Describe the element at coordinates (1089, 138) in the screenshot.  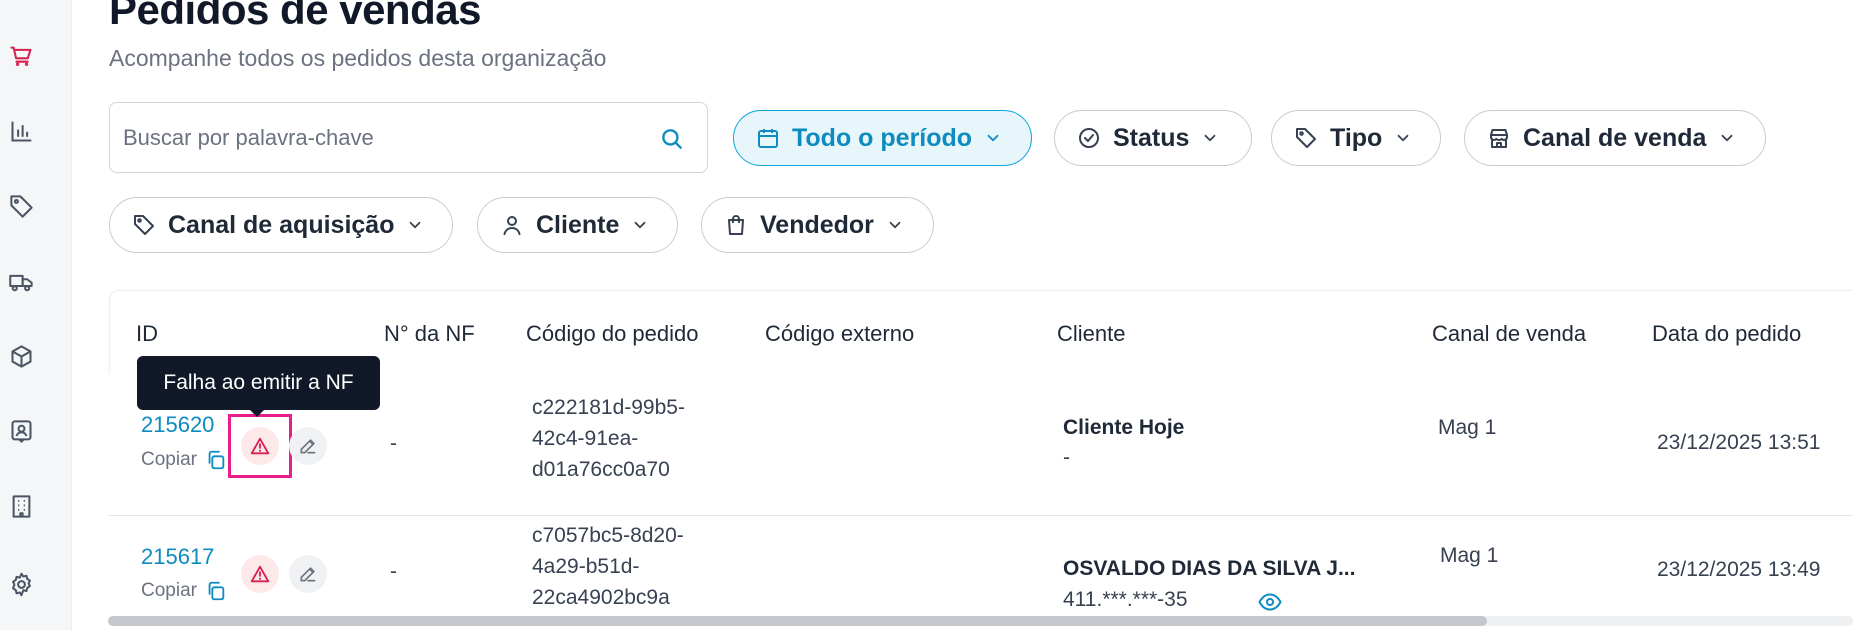
I see `check-circle-icon` at that location.